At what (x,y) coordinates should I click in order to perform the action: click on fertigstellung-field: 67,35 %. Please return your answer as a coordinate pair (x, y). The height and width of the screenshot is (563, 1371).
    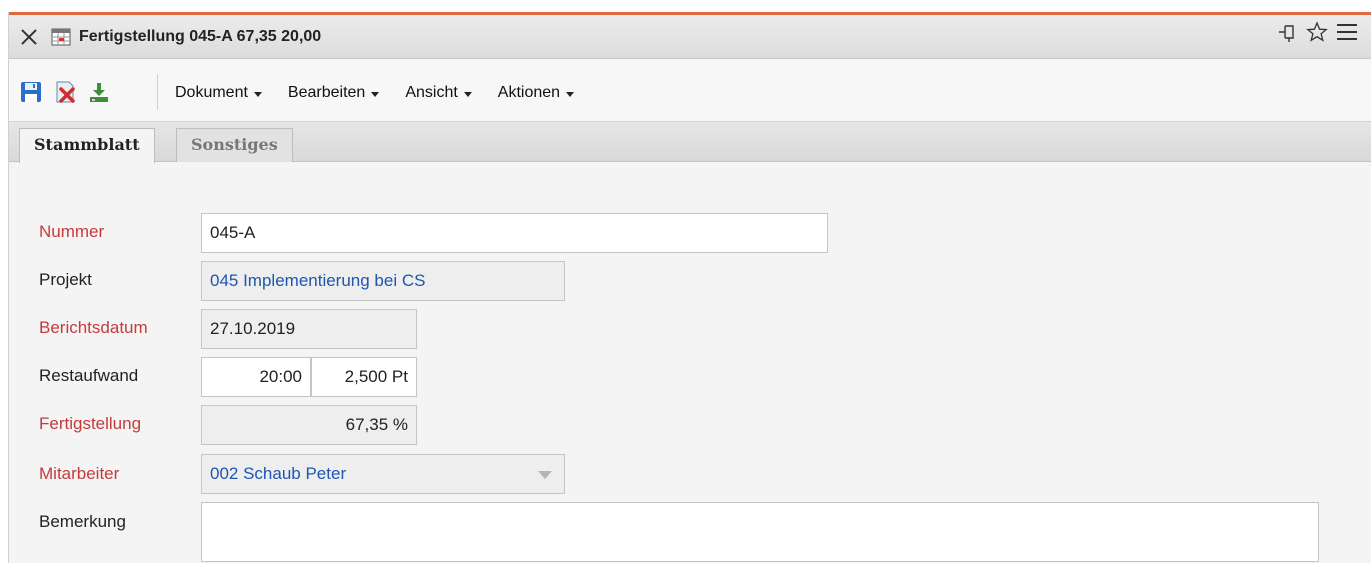
    Looking at the image, I should click on (309, 425).